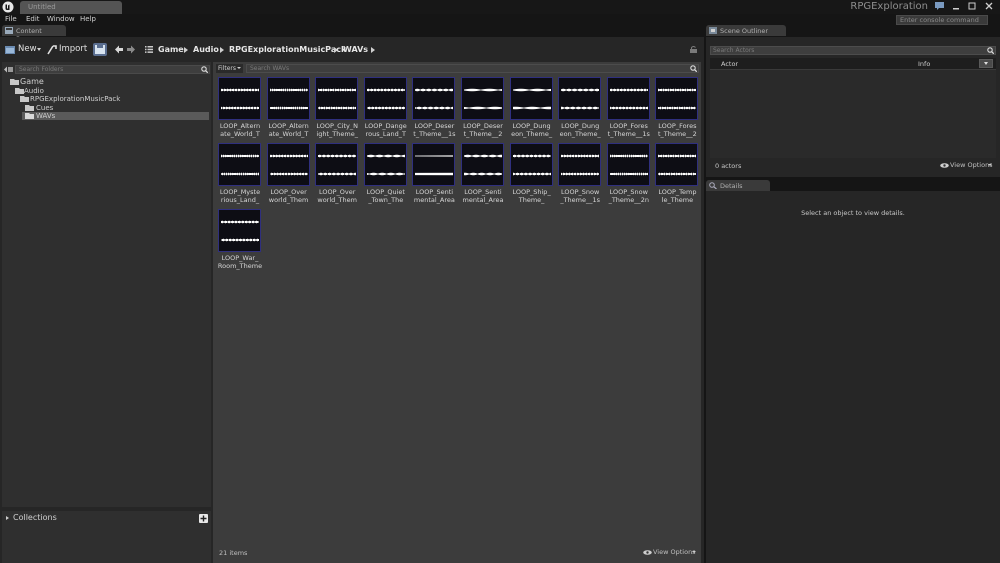 The image size is (1000, 563). I want to click on asset-tile: LOOP_Quiet _Town_The, so click(385, 173).